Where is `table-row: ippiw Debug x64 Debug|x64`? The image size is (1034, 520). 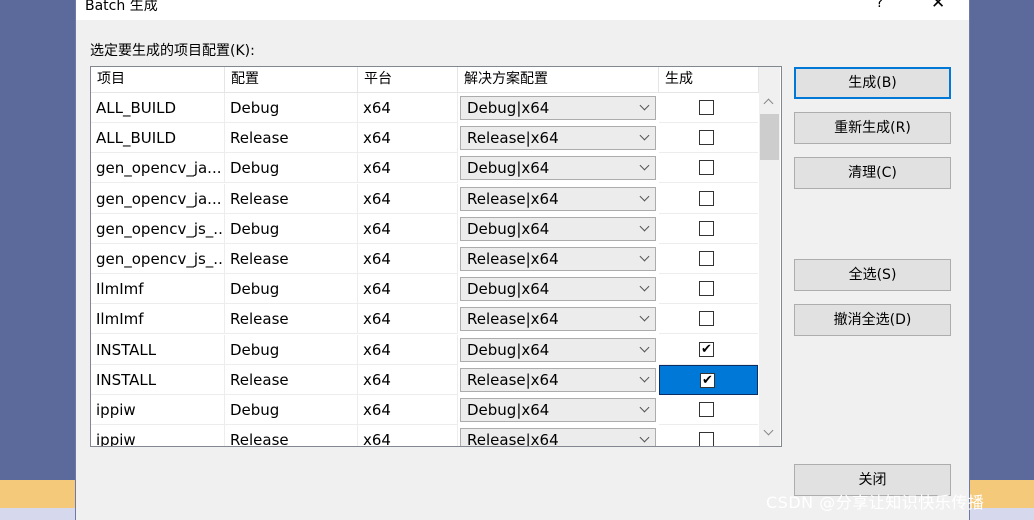
table-row: ippiw Debug x64 Debug|x64 is located at coordinates (425, 410).